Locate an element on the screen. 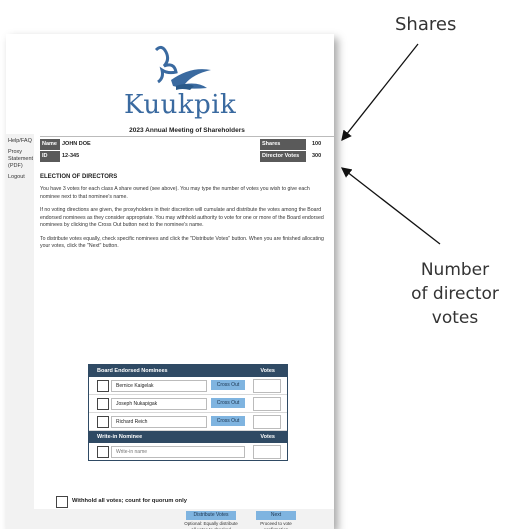  shares-value: 100 is located at coordinates (317, 144).